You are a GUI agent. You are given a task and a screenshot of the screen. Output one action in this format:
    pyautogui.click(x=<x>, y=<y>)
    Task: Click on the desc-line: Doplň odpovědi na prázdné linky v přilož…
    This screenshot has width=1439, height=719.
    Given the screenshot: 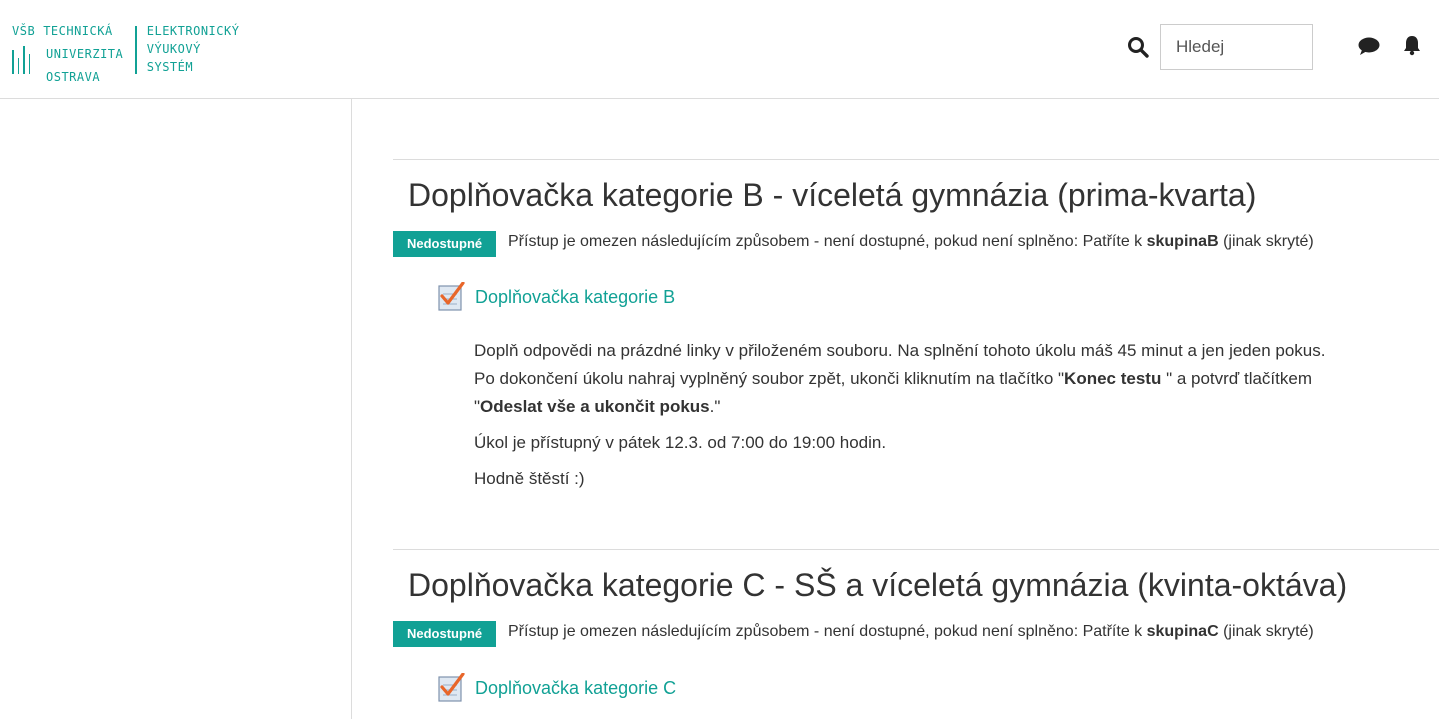 What is the action you would take?
    pyautogui.click(x=900, y=350)
    